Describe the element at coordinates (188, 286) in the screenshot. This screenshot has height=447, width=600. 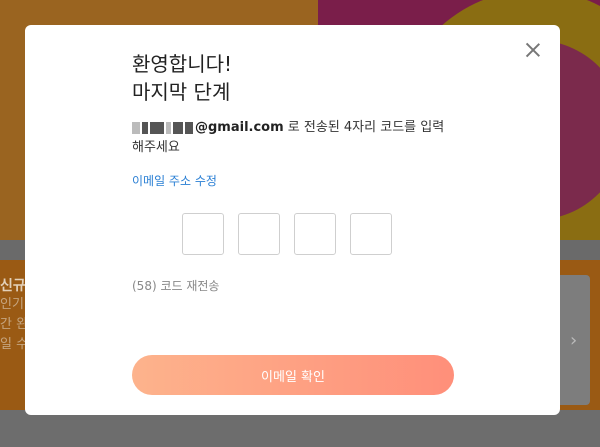
I see `resend-label: 코드 재전송` at that location.